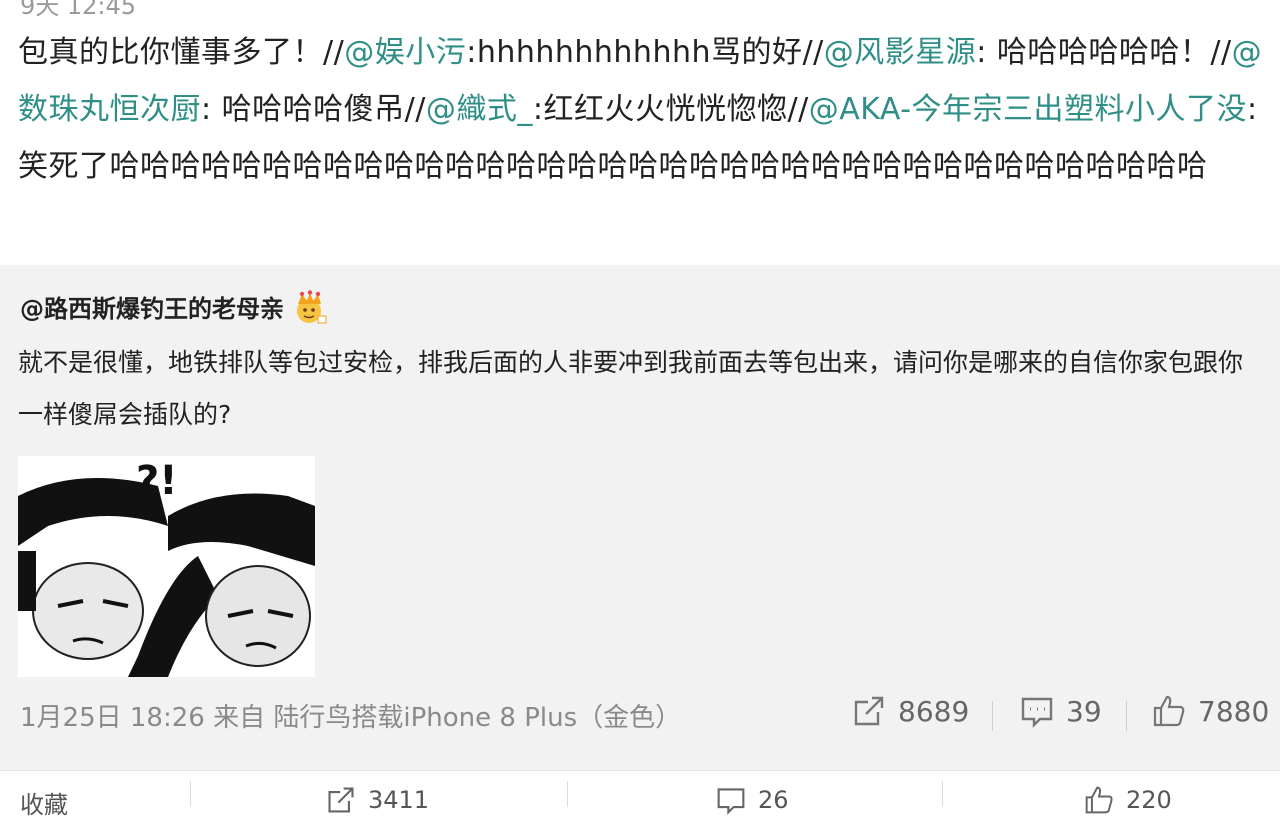 Image resolution: width=1280 pixels, height=820 pixels. What do you see at coordinates (752, 800) in the screenshot?
I see `bottom-comment-button: 26` at bounding box center [752, 800].